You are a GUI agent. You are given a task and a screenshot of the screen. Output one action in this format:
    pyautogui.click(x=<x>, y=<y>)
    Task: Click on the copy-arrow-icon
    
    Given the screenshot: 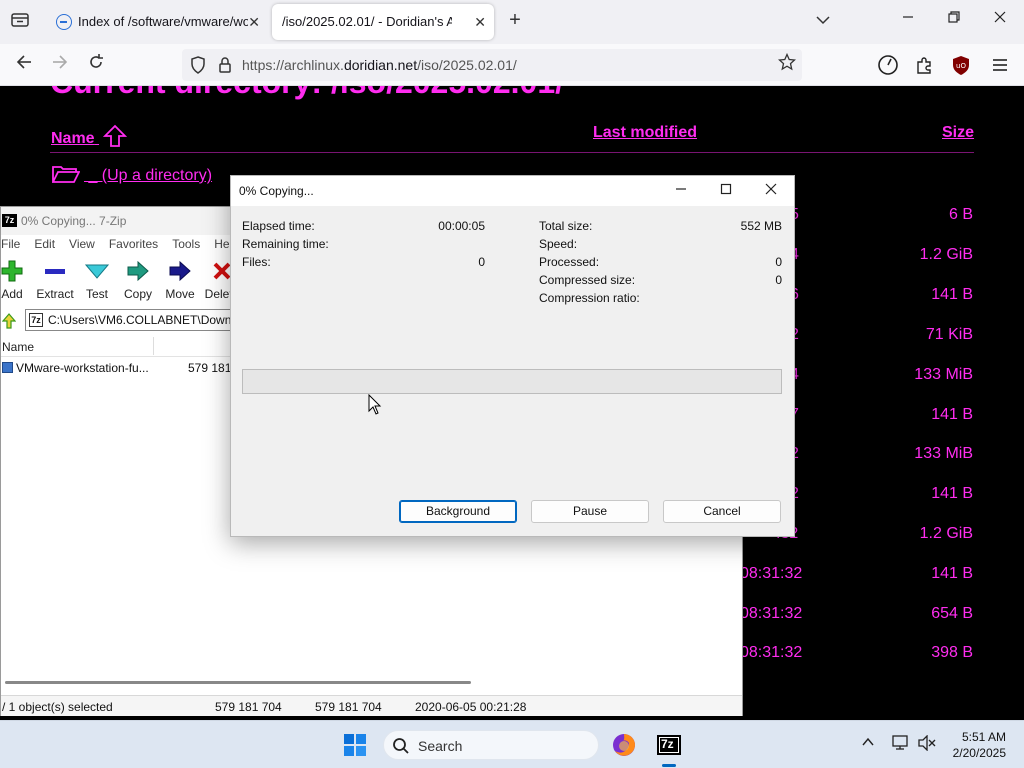 What is the action you would take?
    pyautogui.click(x=138, y=271)
    